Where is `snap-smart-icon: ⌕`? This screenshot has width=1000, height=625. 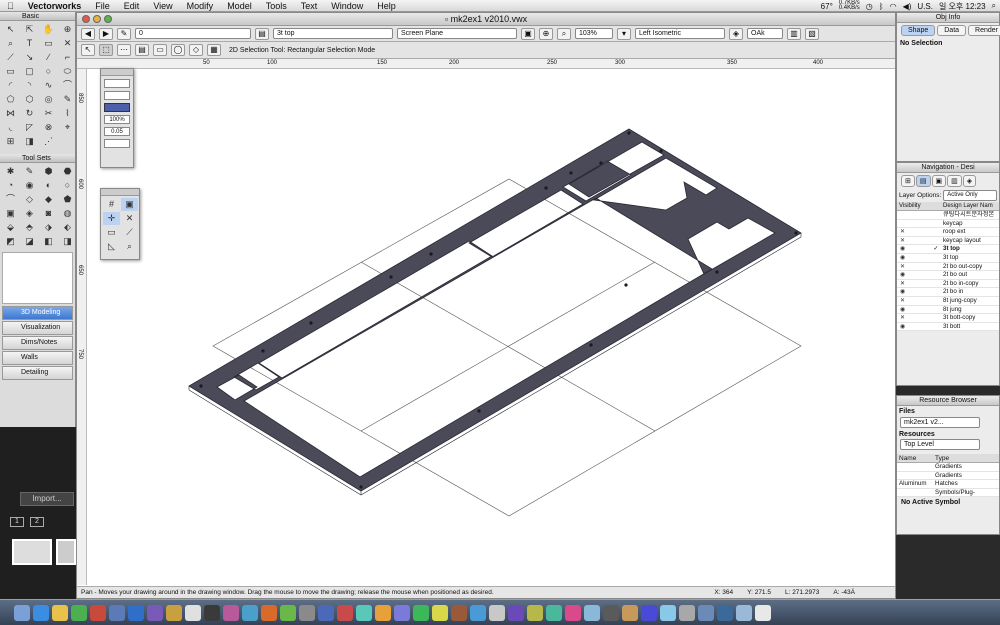 snap-smart-icon: ⌕ is located at coordinates (129, 246).